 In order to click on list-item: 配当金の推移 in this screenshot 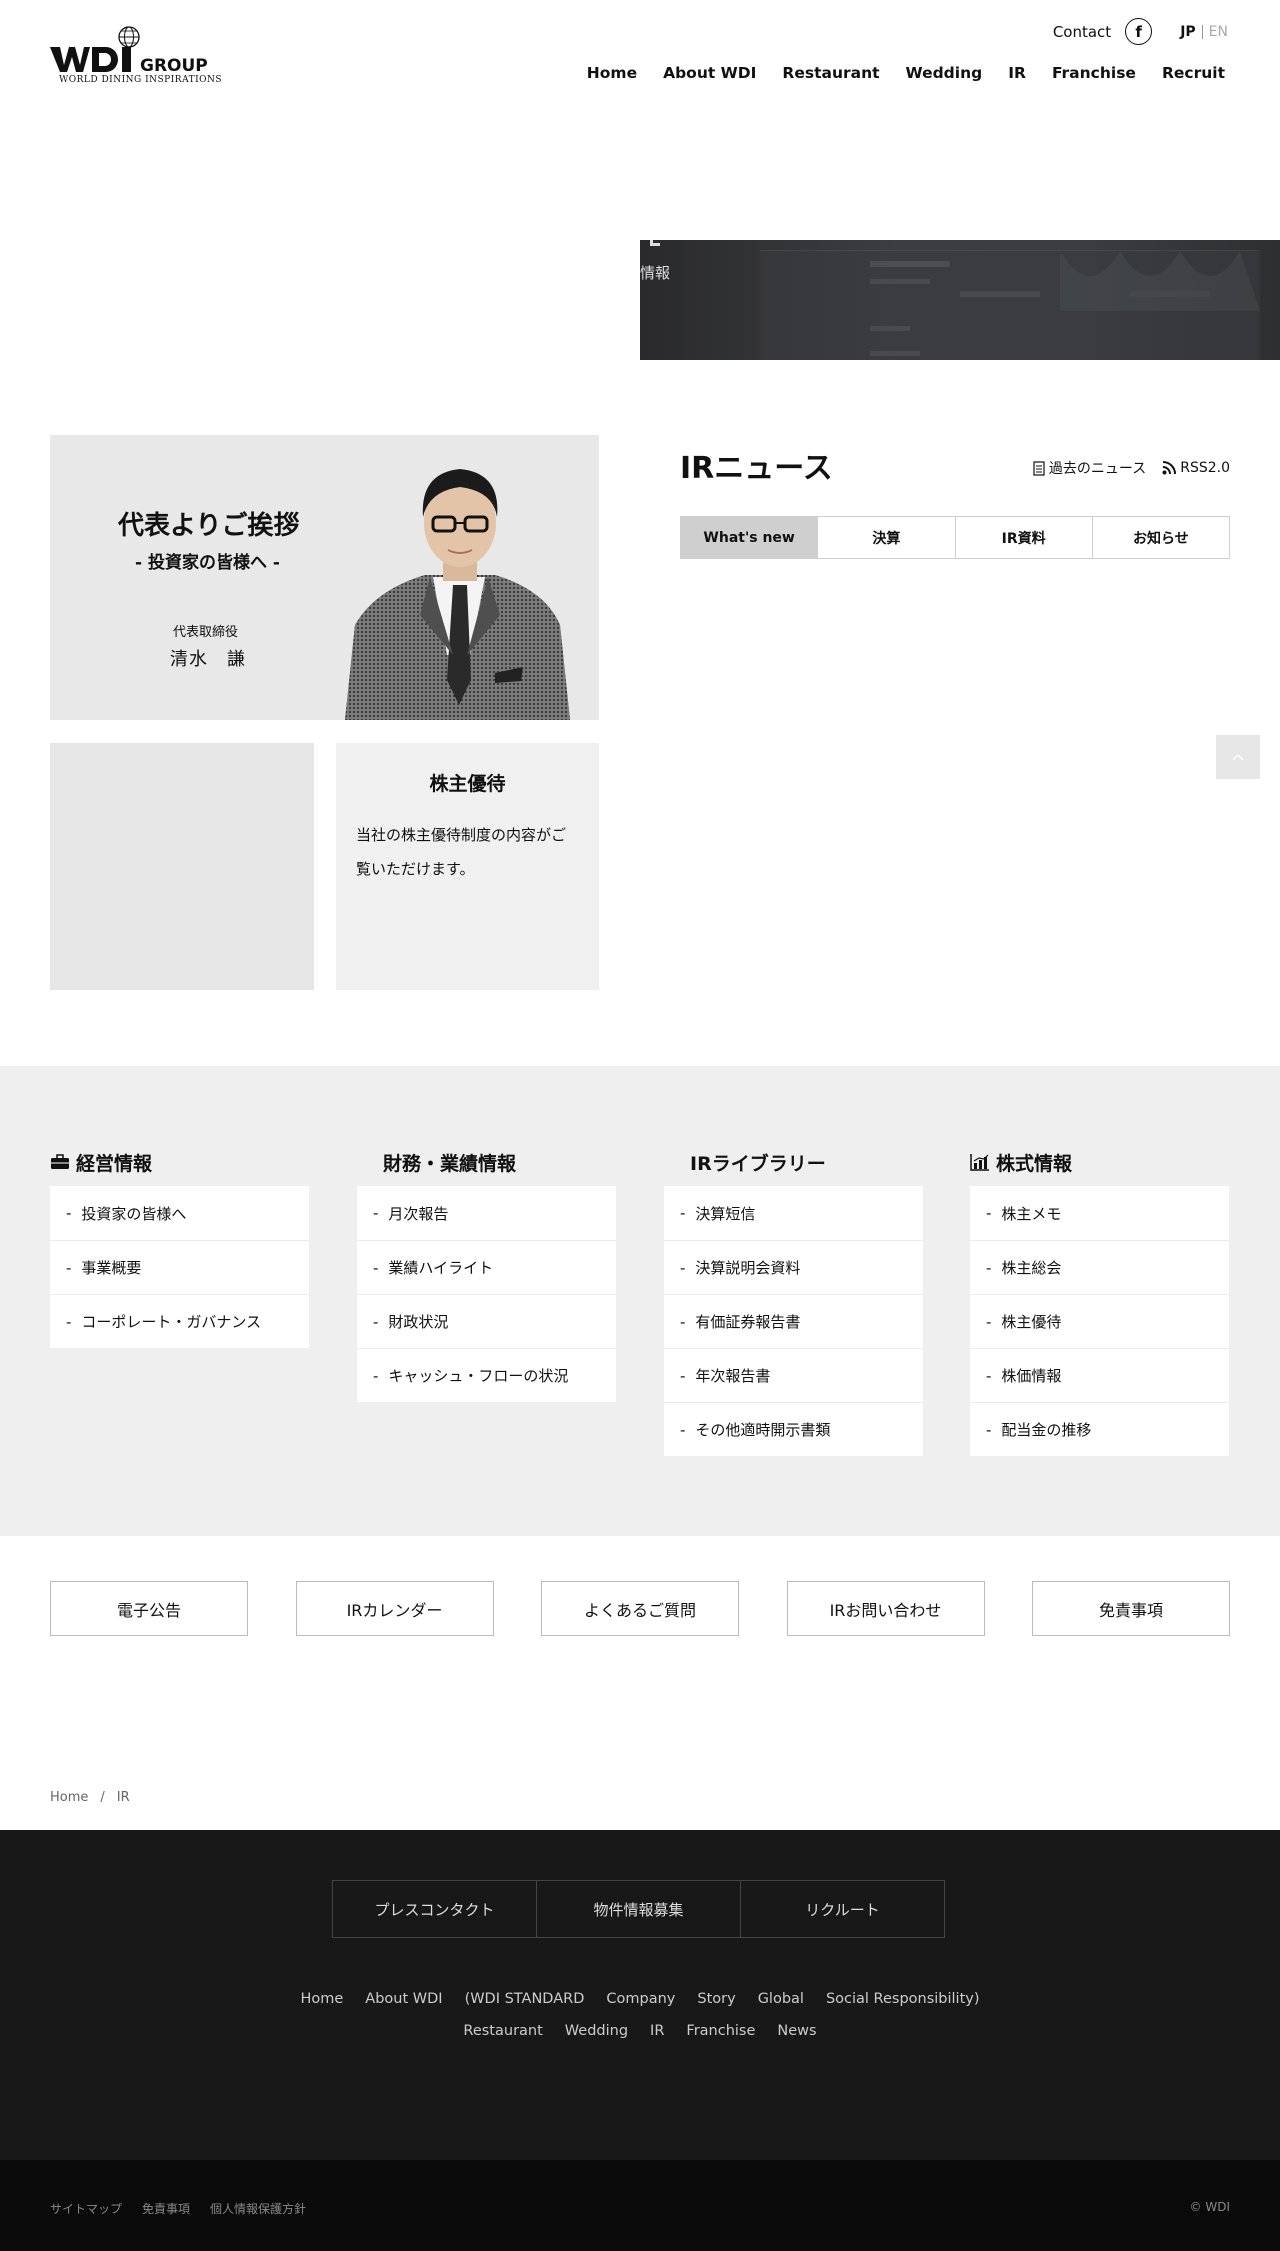, I will do `click(1099, 1429)`.